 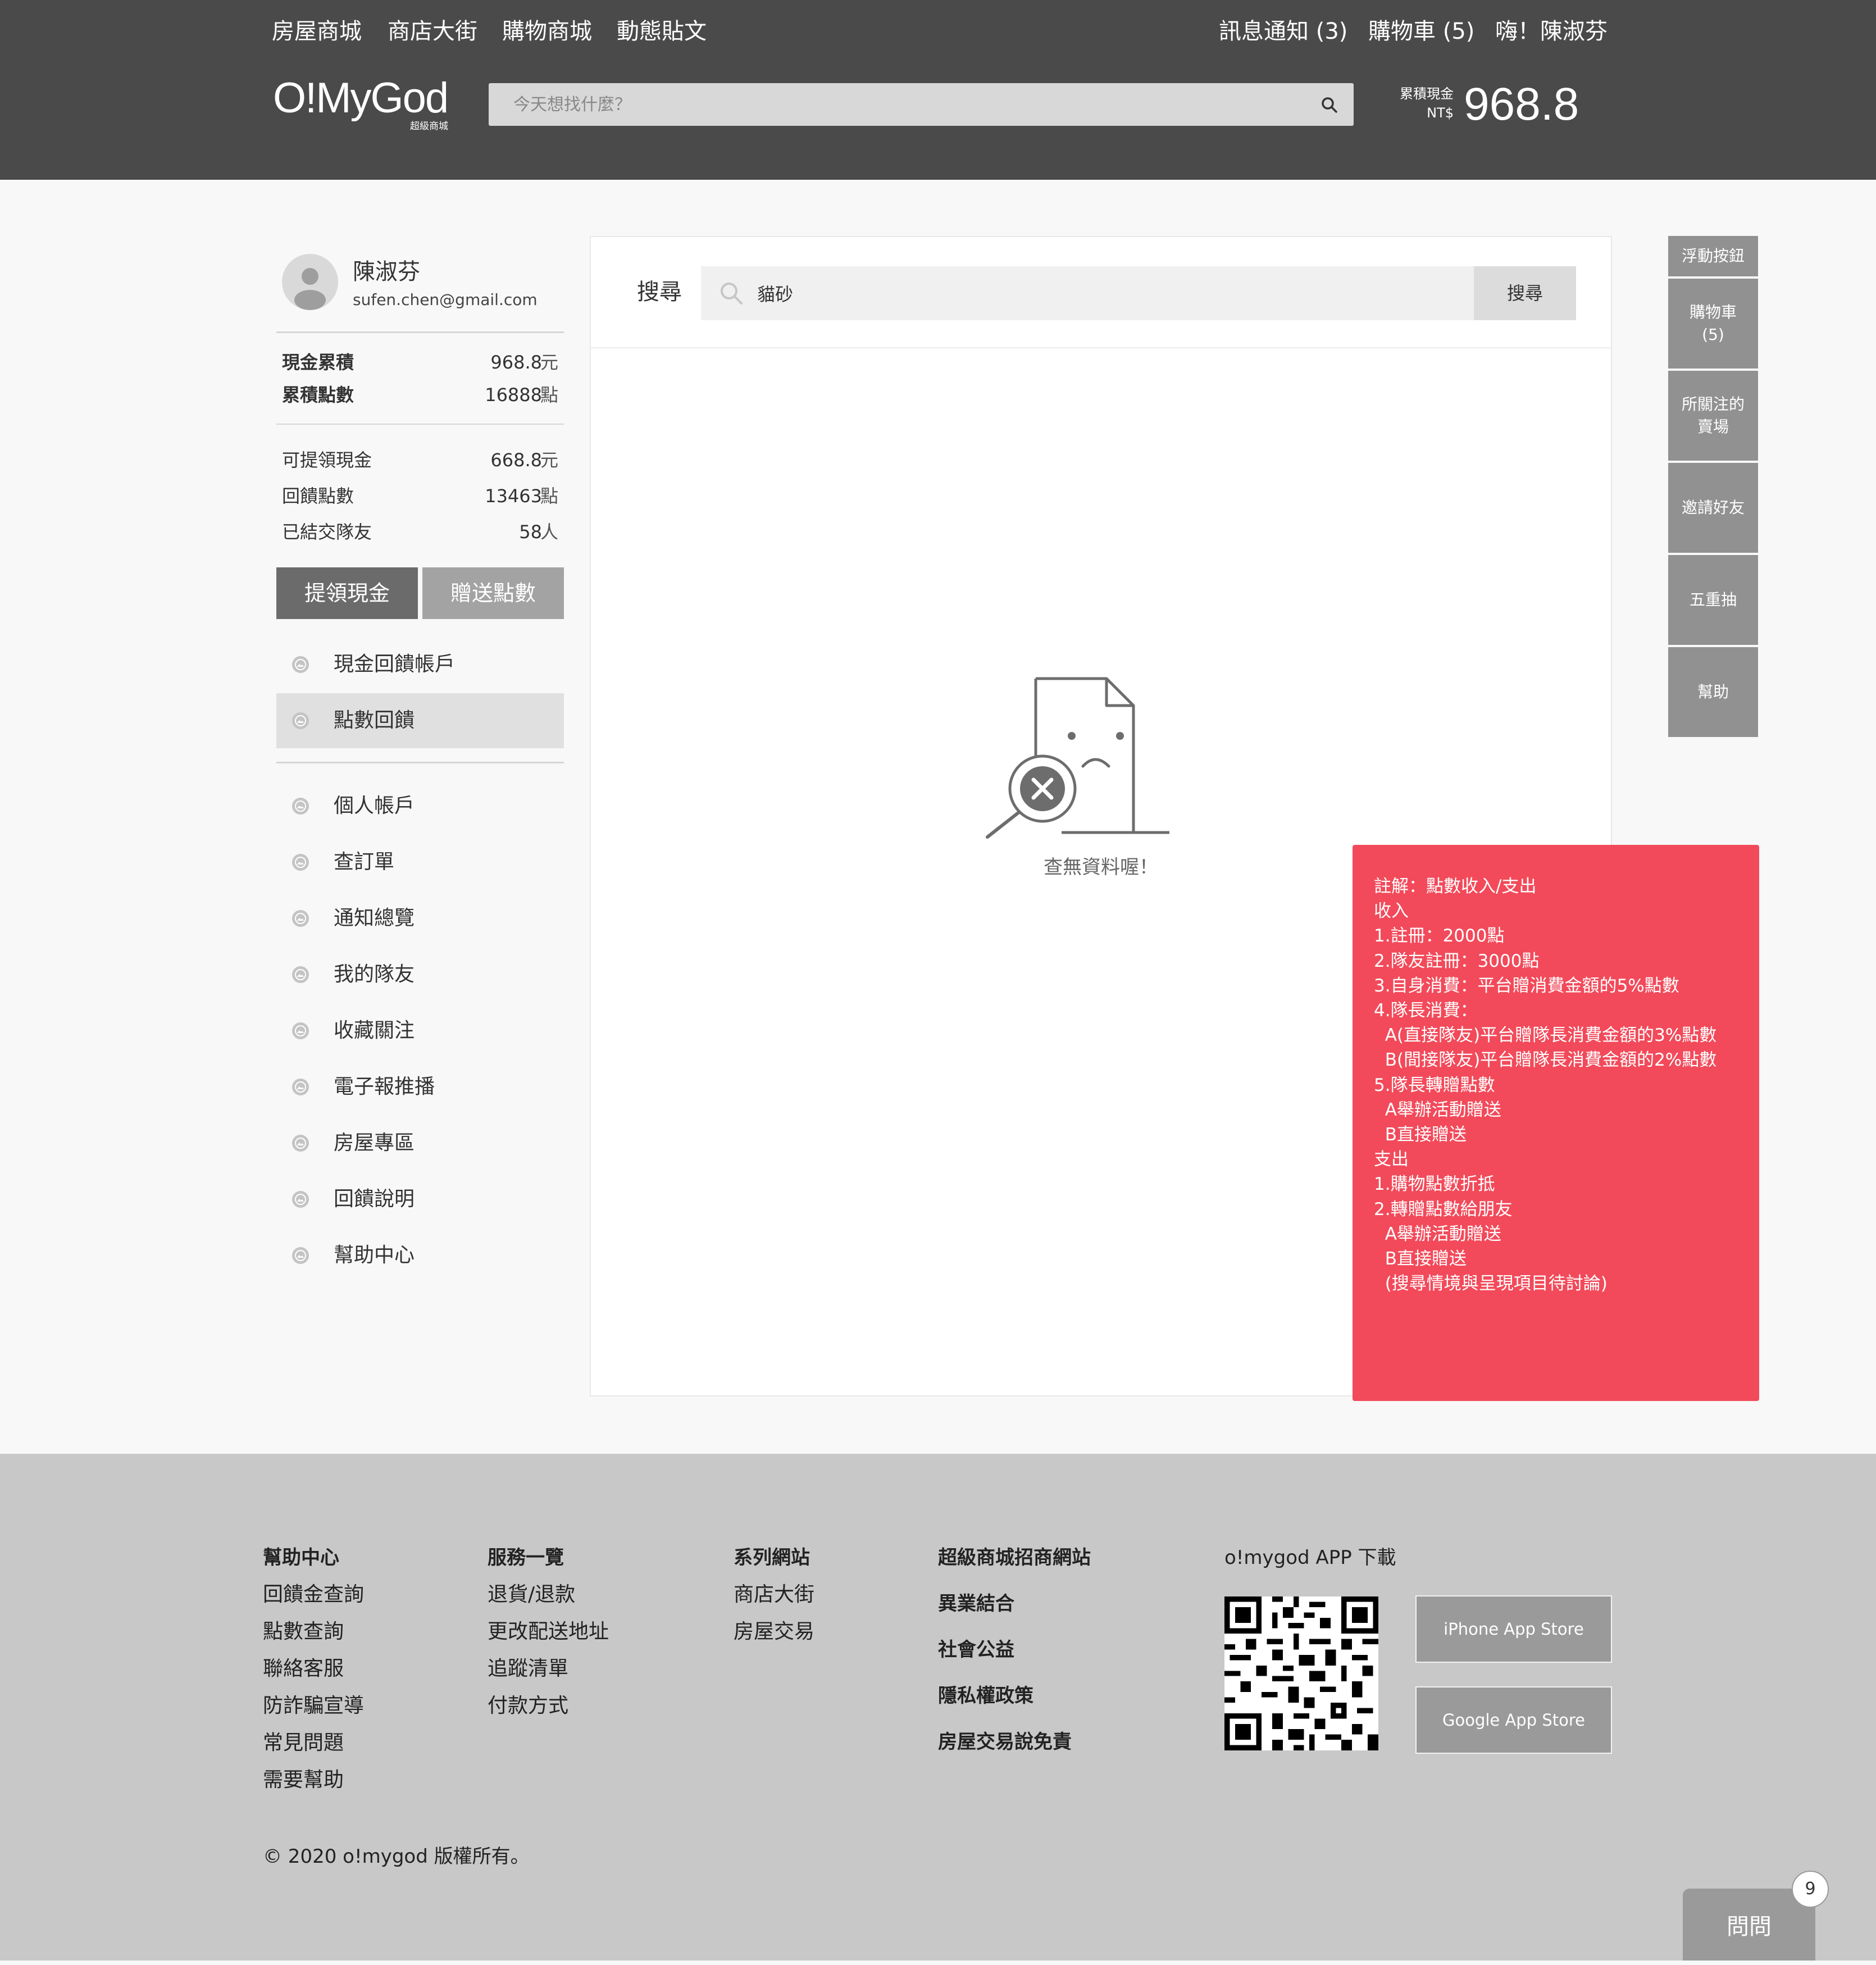 I want to click on footer-link: 需要幫助, so click(x=303, y=1780).